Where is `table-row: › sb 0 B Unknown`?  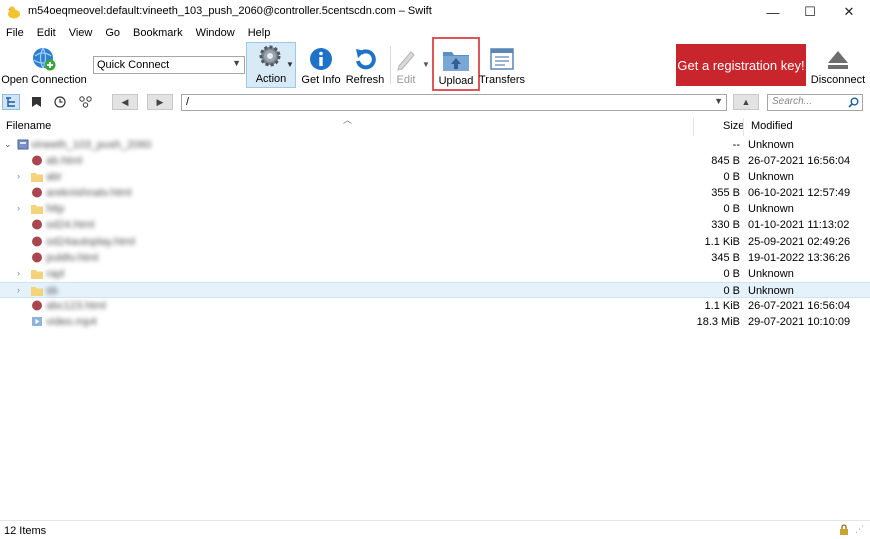
table-row: › sb 0 B Unknown is located at coordinates (435, 290).